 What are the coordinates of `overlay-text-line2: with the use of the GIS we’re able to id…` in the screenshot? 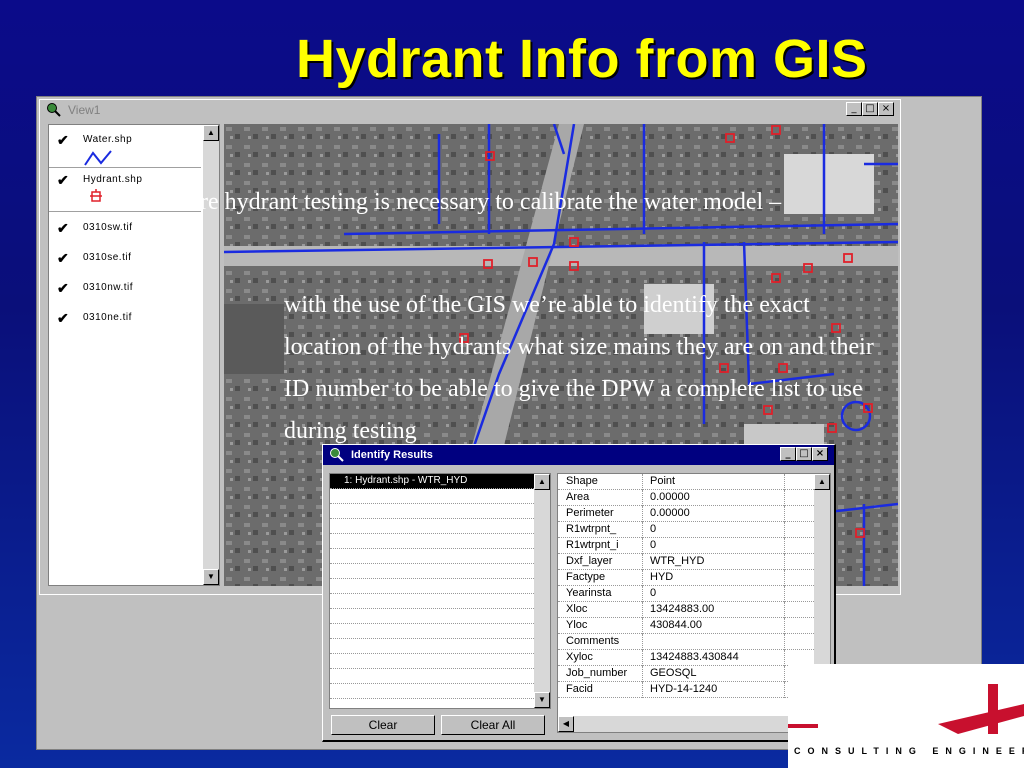 It's located at (579, 368).